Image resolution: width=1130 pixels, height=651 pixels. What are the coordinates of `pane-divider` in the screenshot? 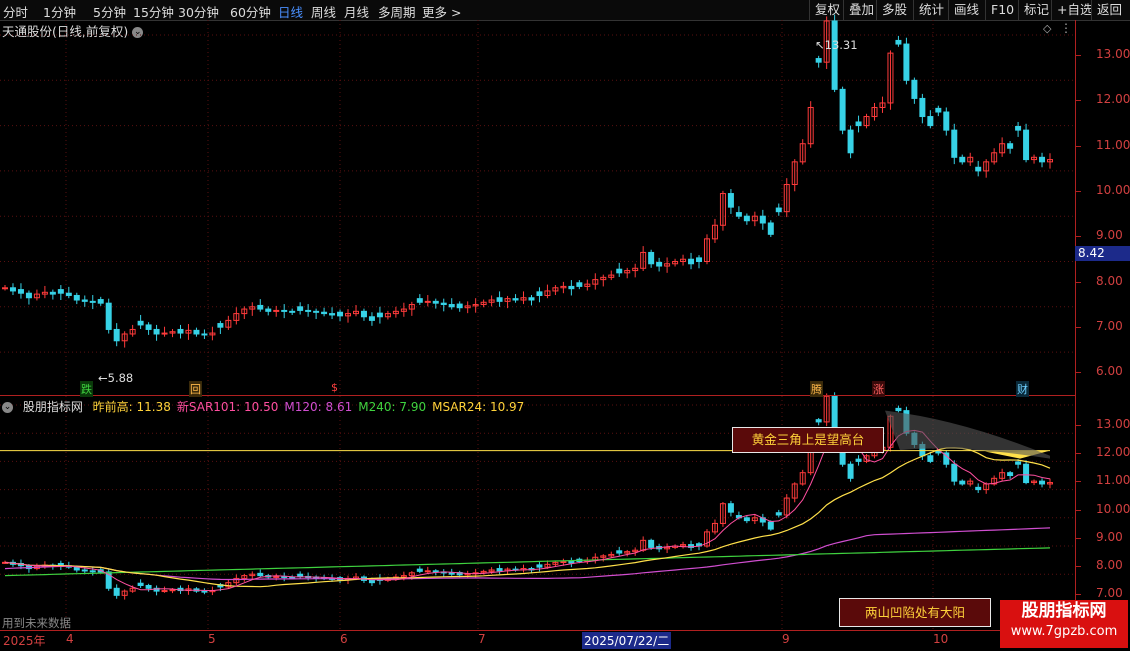 It's located at (537, 395).